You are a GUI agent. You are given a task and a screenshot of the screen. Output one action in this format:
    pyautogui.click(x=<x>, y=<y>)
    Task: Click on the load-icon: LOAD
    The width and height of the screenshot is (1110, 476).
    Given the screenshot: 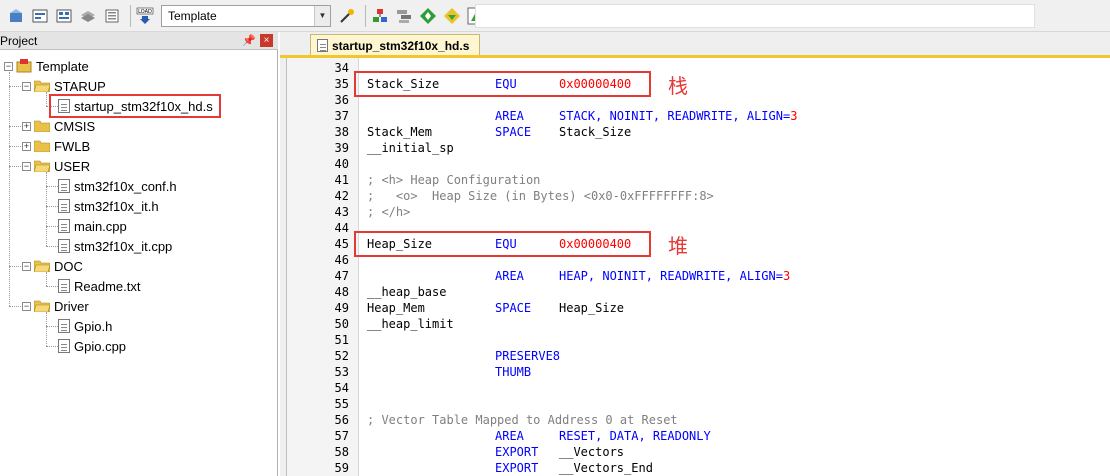 What is the action you would take?
    pyautogui.click(x=145, y=16)
    